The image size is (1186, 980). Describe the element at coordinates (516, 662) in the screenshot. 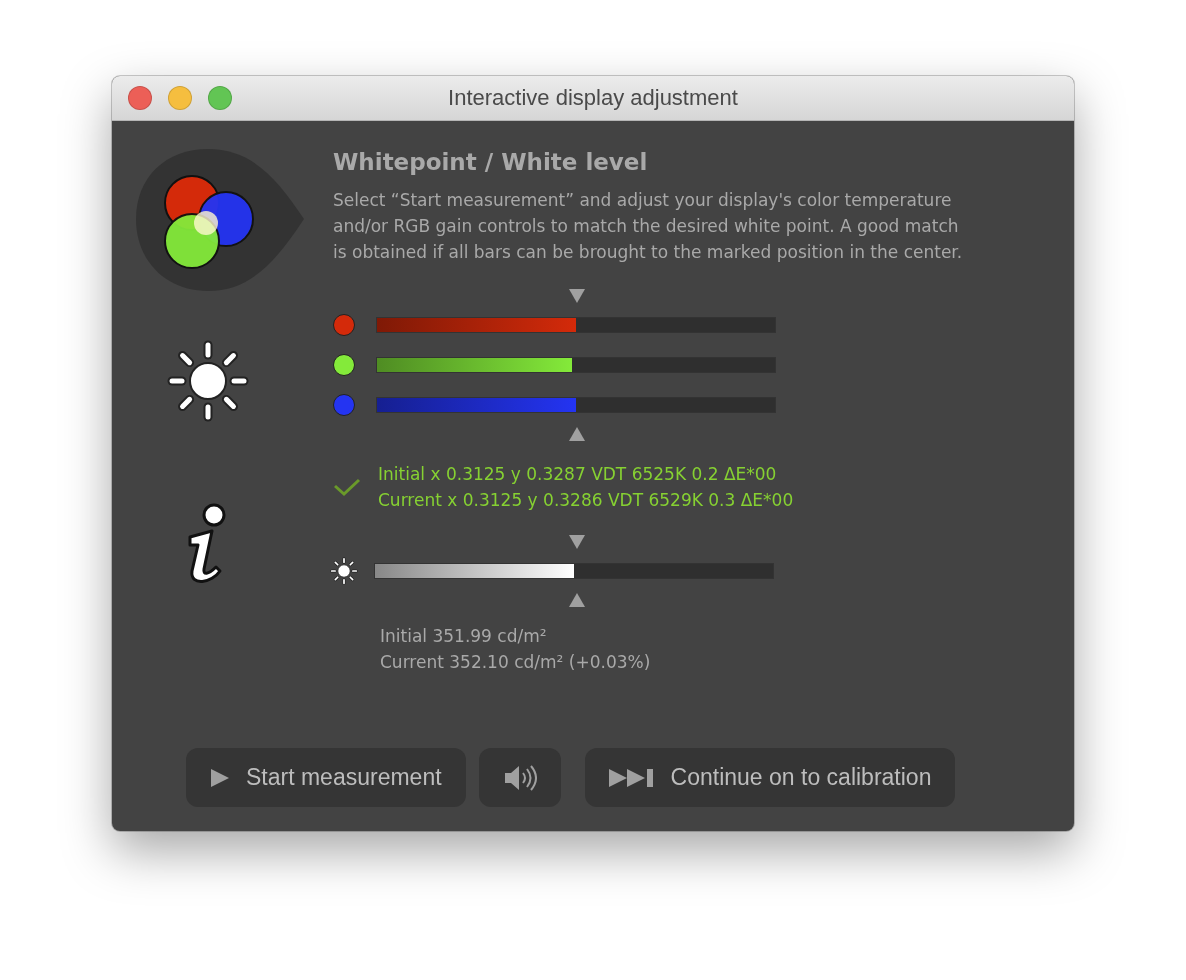

I see `luminance-text: Current 352.10 cd/m² (+0.03%)` at that location.